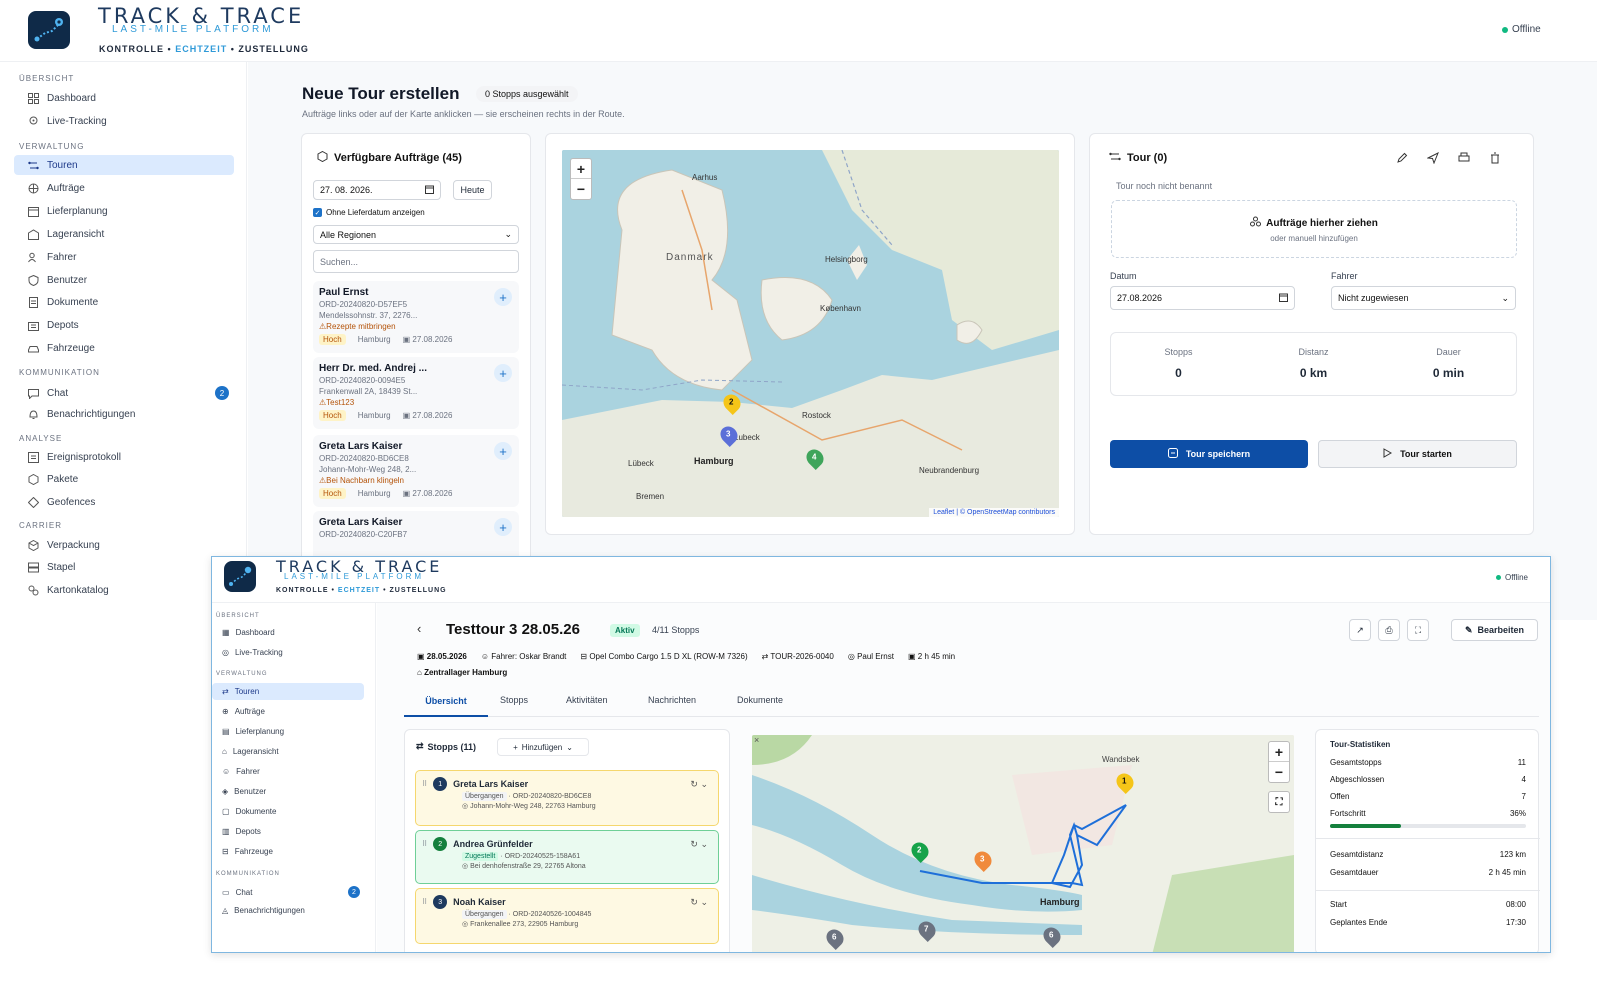 The image size is (1597, 985). Describe the element at coordinates (52, 479) in the screenshot. I see `sidebar-item-pakete: Pakete` at that location.